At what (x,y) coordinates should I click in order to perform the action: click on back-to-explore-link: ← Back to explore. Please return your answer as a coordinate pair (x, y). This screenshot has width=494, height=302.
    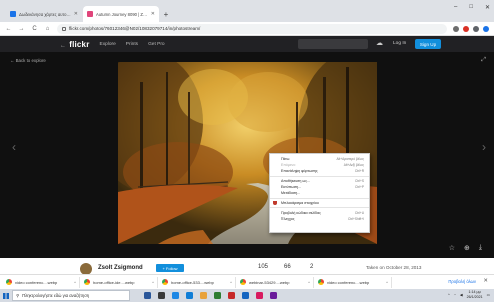
    Looking at the image, I should click on (28, 60).